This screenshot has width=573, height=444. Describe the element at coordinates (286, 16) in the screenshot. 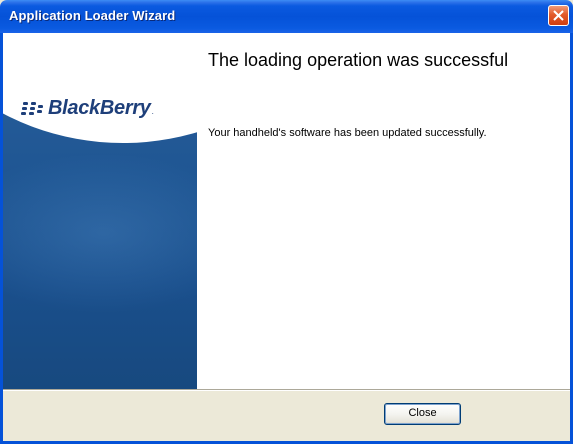

I see `title-bar: Application Loader Wizard` at that location.